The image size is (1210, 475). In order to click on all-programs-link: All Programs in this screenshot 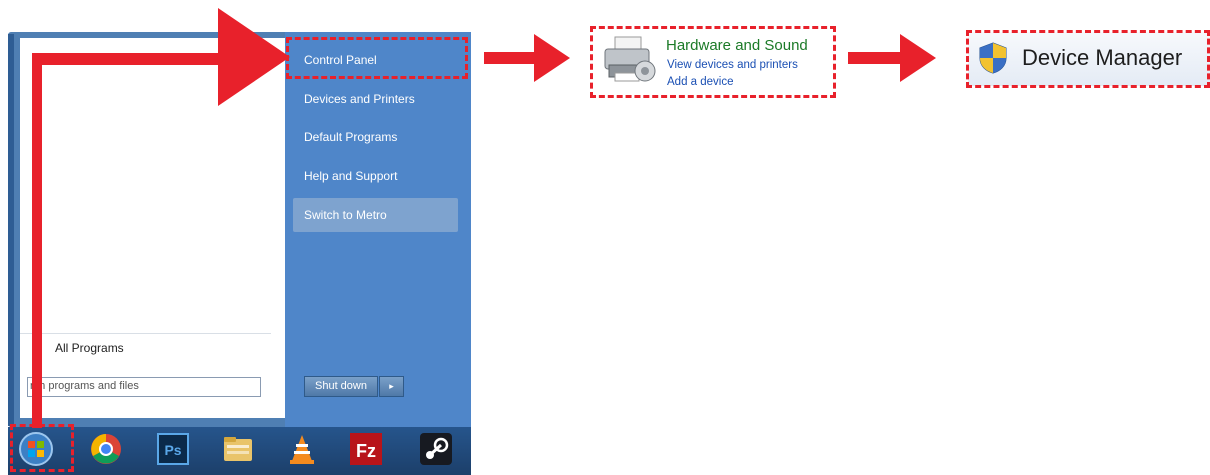, I will do `click(89, 348)`.